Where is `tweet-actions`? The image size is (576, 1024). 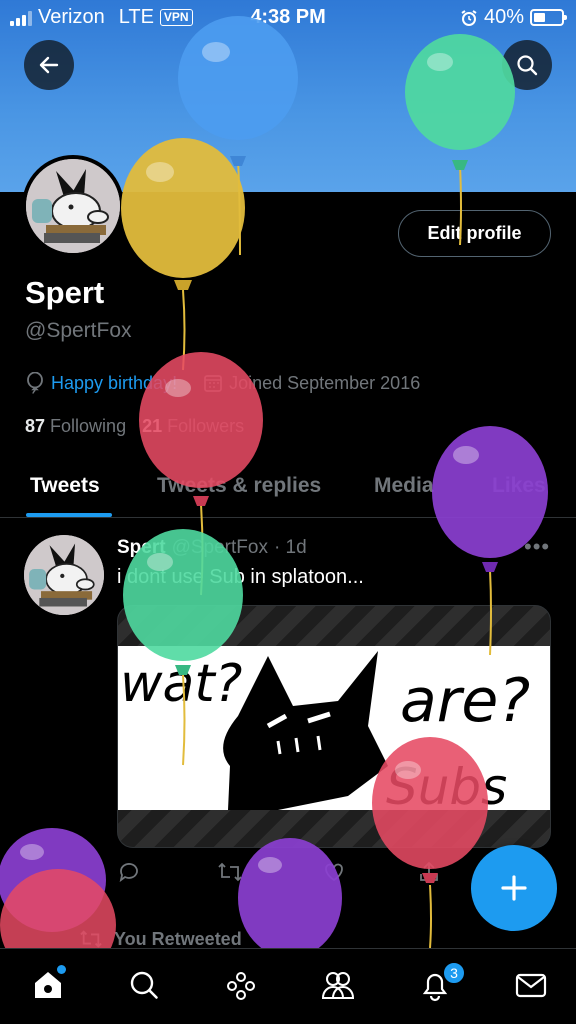
tweet-actions is located at coordinates (282, 875).